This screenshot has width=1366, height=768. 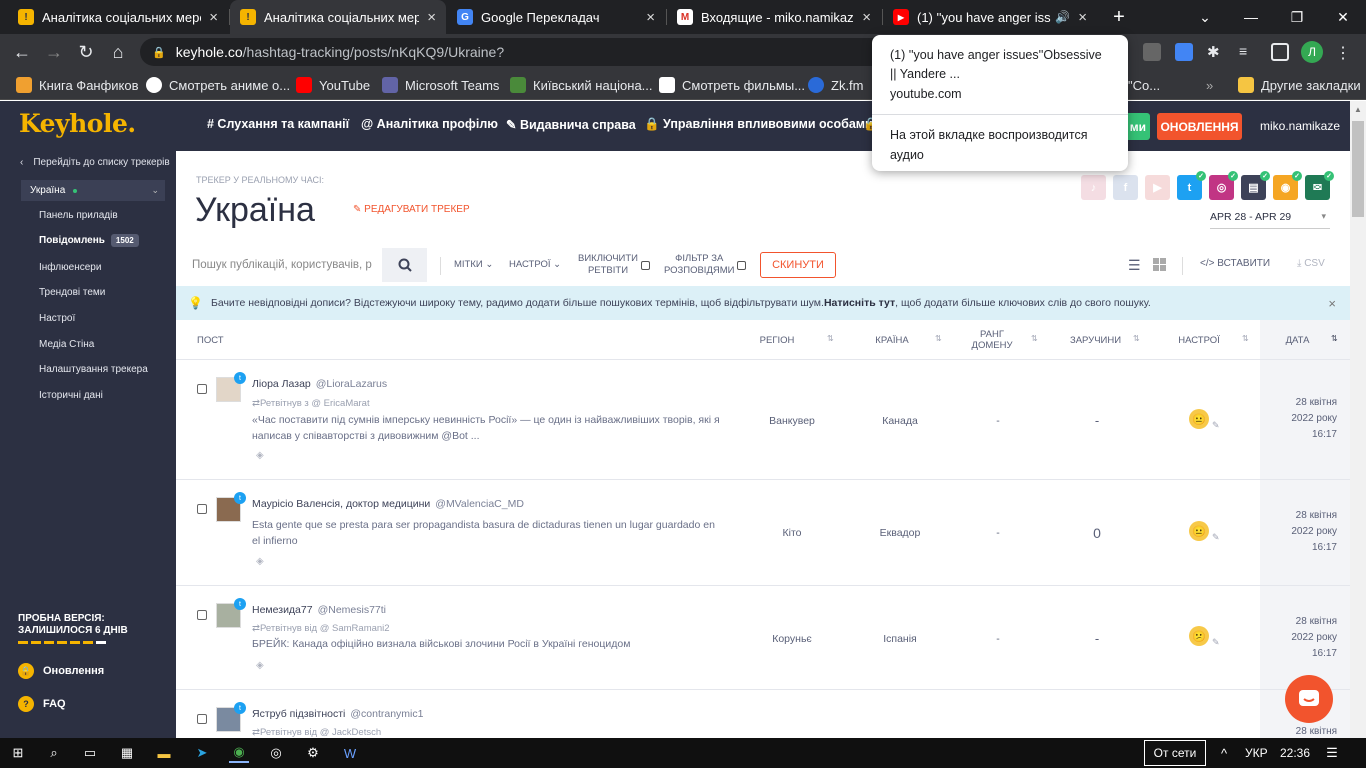 I want to click on filter-replies-checkbox, so click(x=741, y=265).